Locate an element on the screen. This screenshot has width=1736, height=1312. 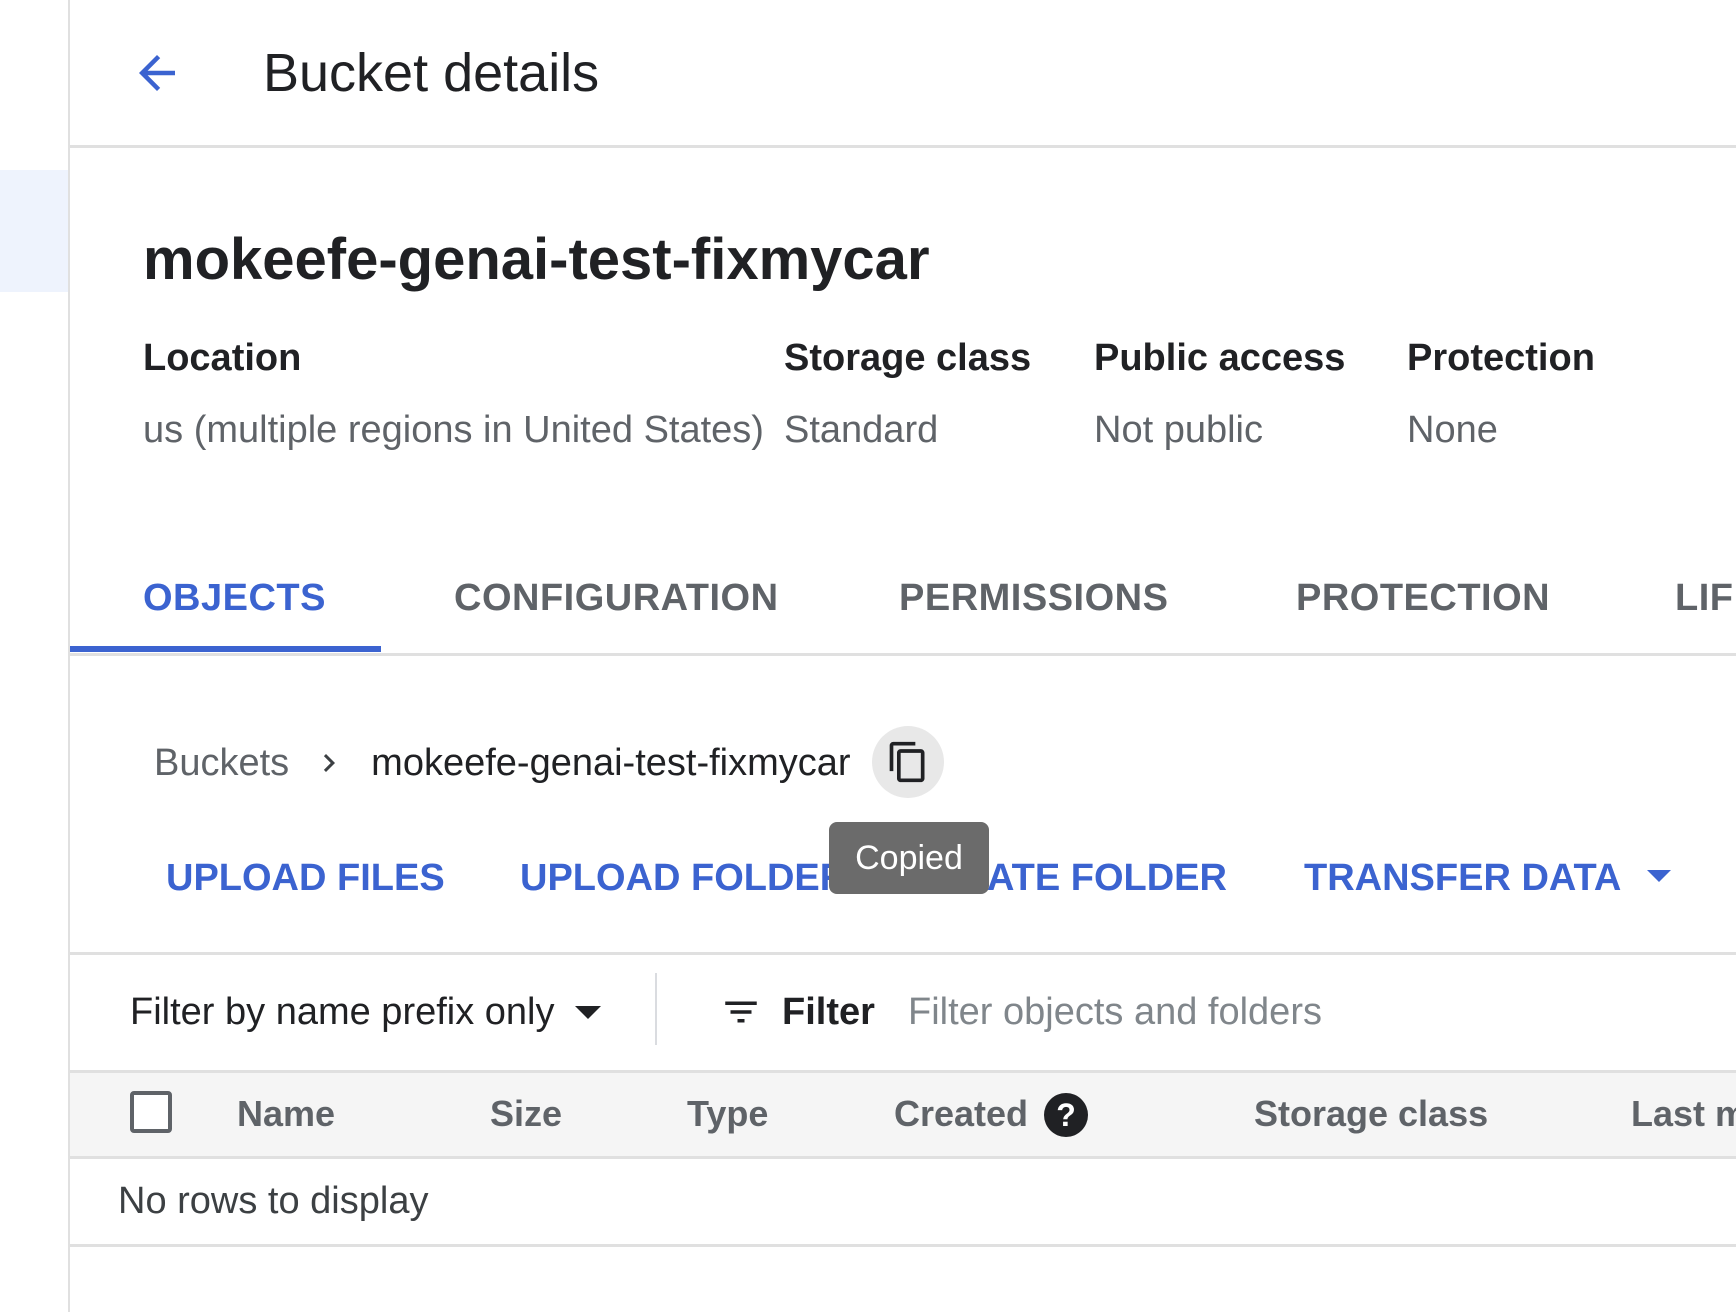
filter-mode-label: Filter by name prefix only is located at coordinates (342, 1012).